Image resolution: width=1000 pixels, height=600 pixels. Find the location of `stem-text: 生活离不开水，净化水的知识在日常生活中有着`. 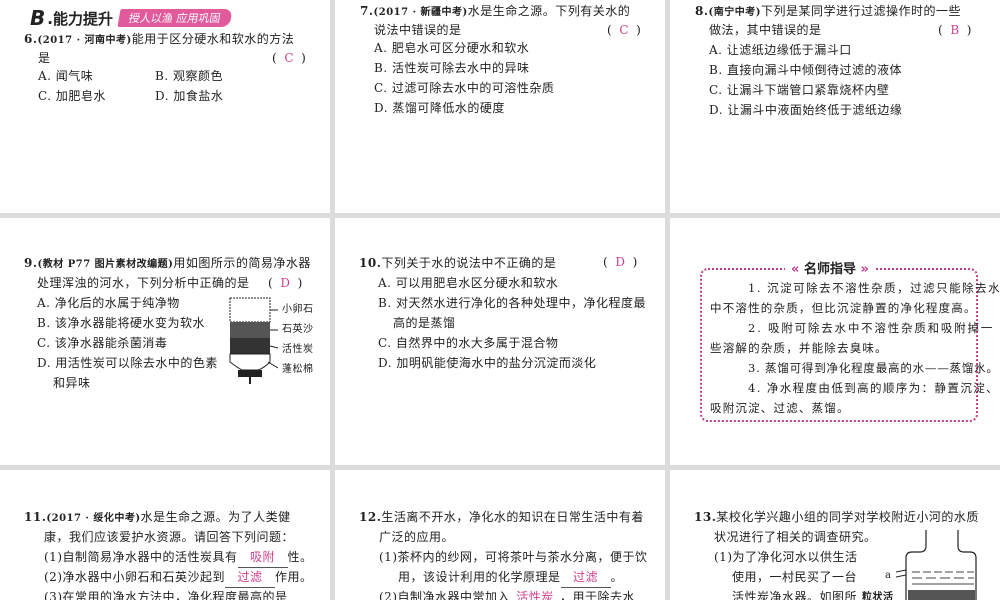

stem-text: 生活离不开水，净化水的知识在日常生活中有着 is located at coordinates (512, 517).